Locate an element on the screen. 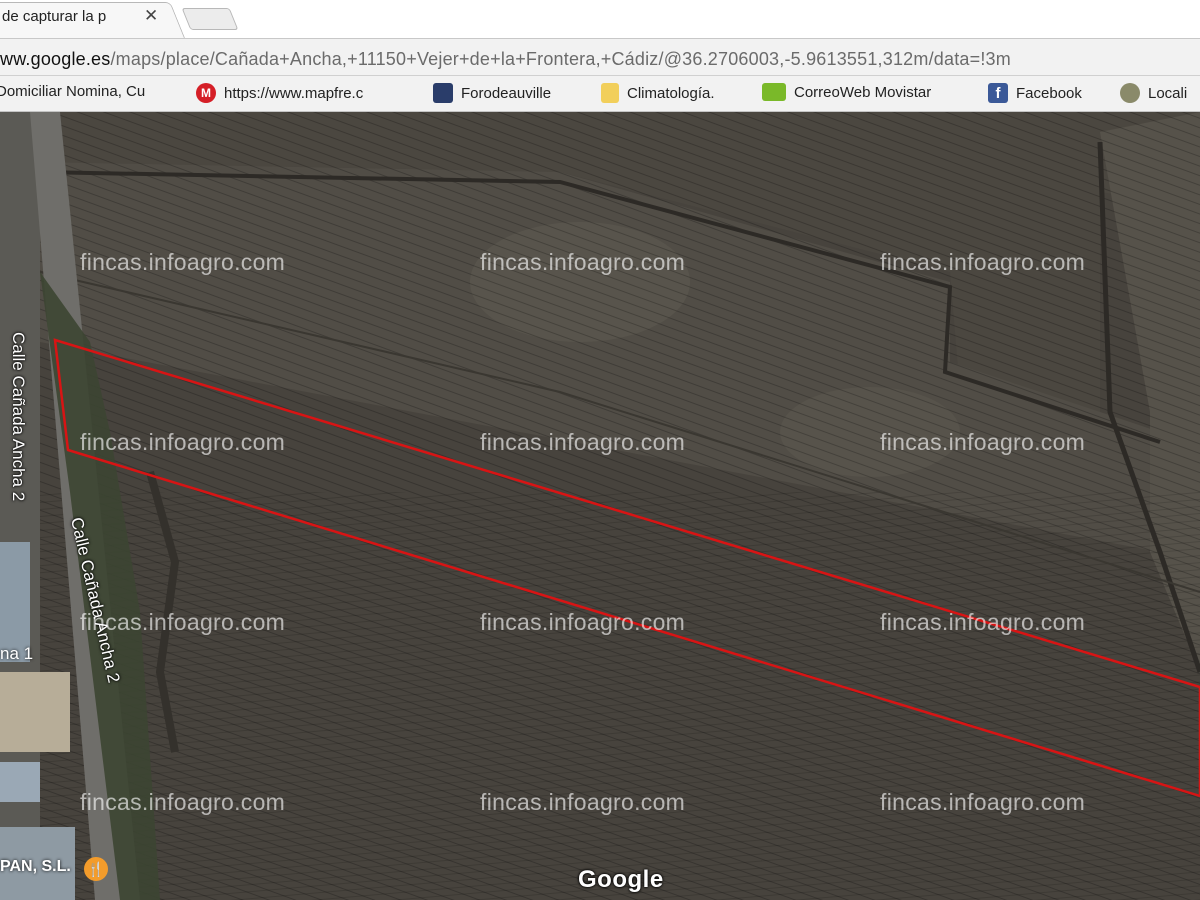  bookmark-label: Locali is located at coordinates (1168, 93).